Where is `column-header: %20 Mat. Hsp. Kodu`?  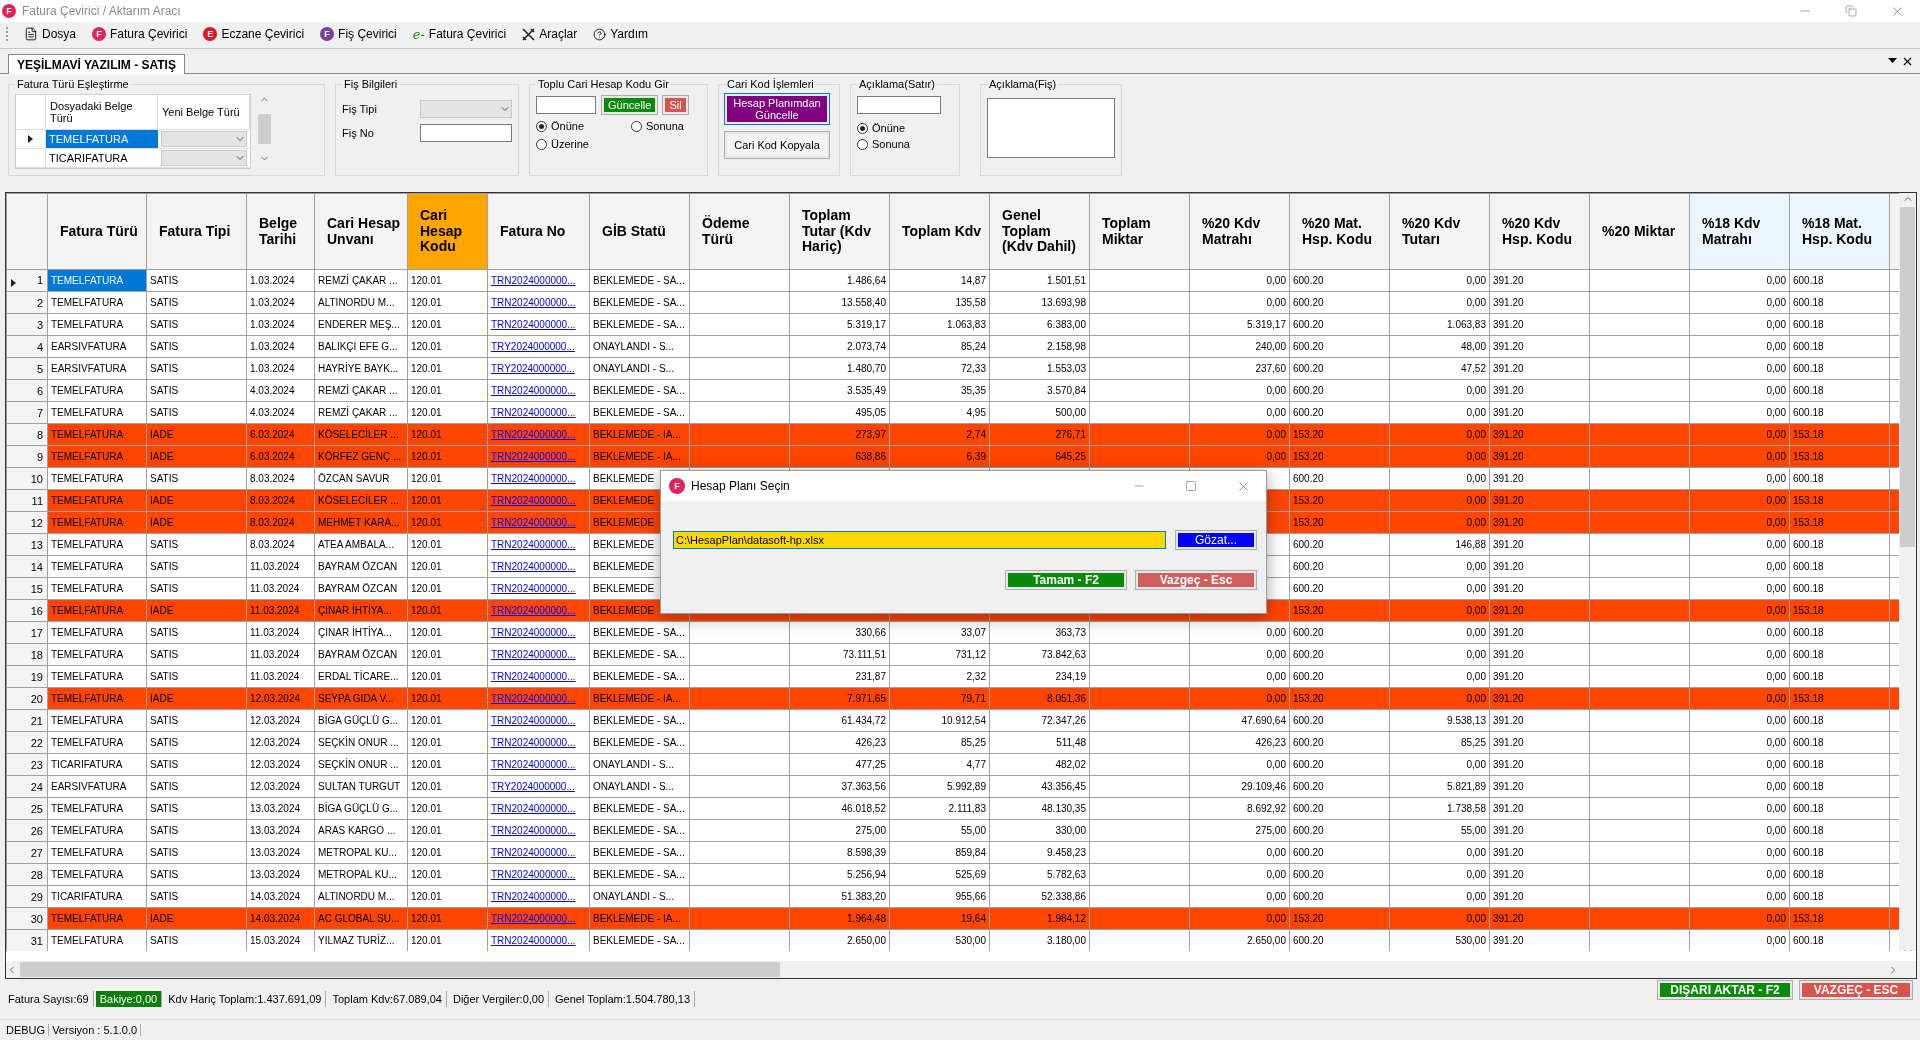 column-header: %20 Mat. Hsp. Kodu is located at coordinates (1339, 231).